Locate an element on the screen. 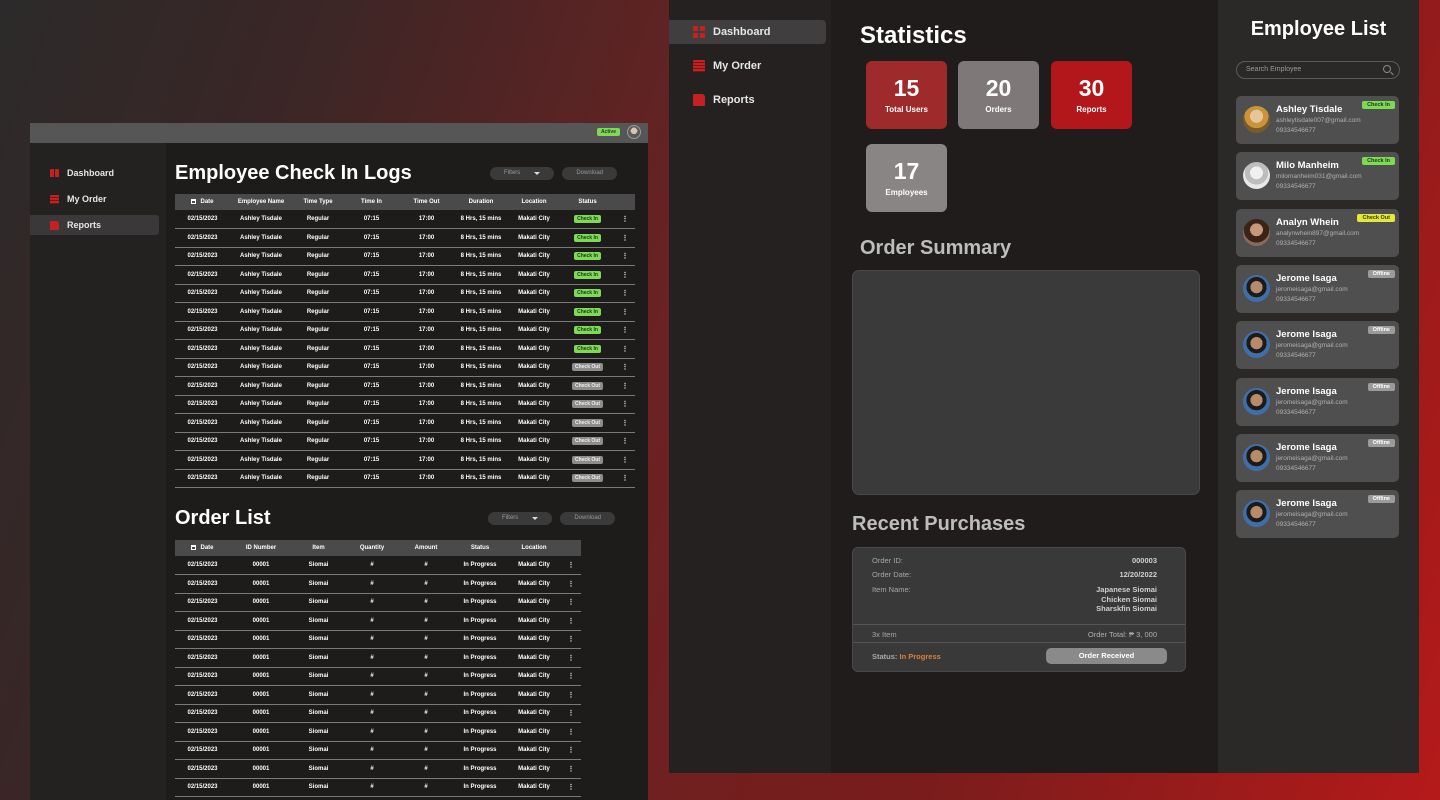  order-received-button: Order Received is located at coordinates (1106, 656).